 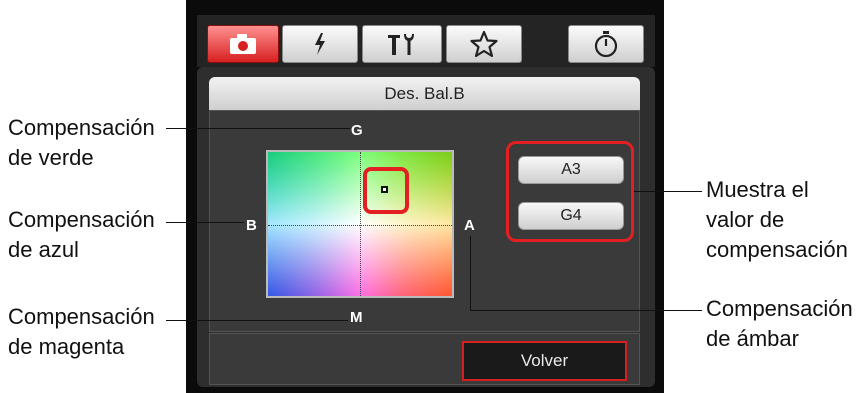 What do you see at coordinates (586, 310) in the screenshot?
I see `callout-line-amber` at bounding box center [586, 310].